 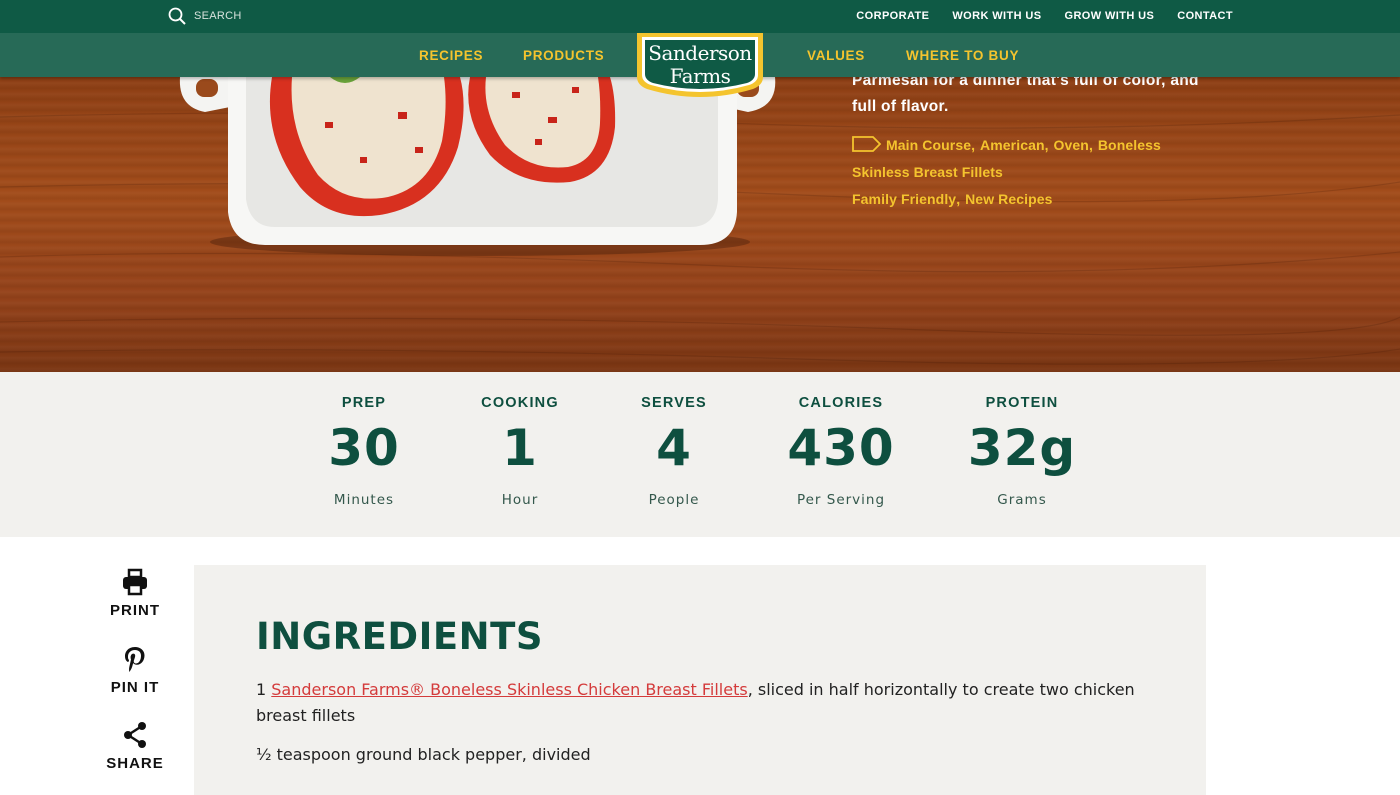 I want to click on stat-value: 1, so click(x=520, y=448).